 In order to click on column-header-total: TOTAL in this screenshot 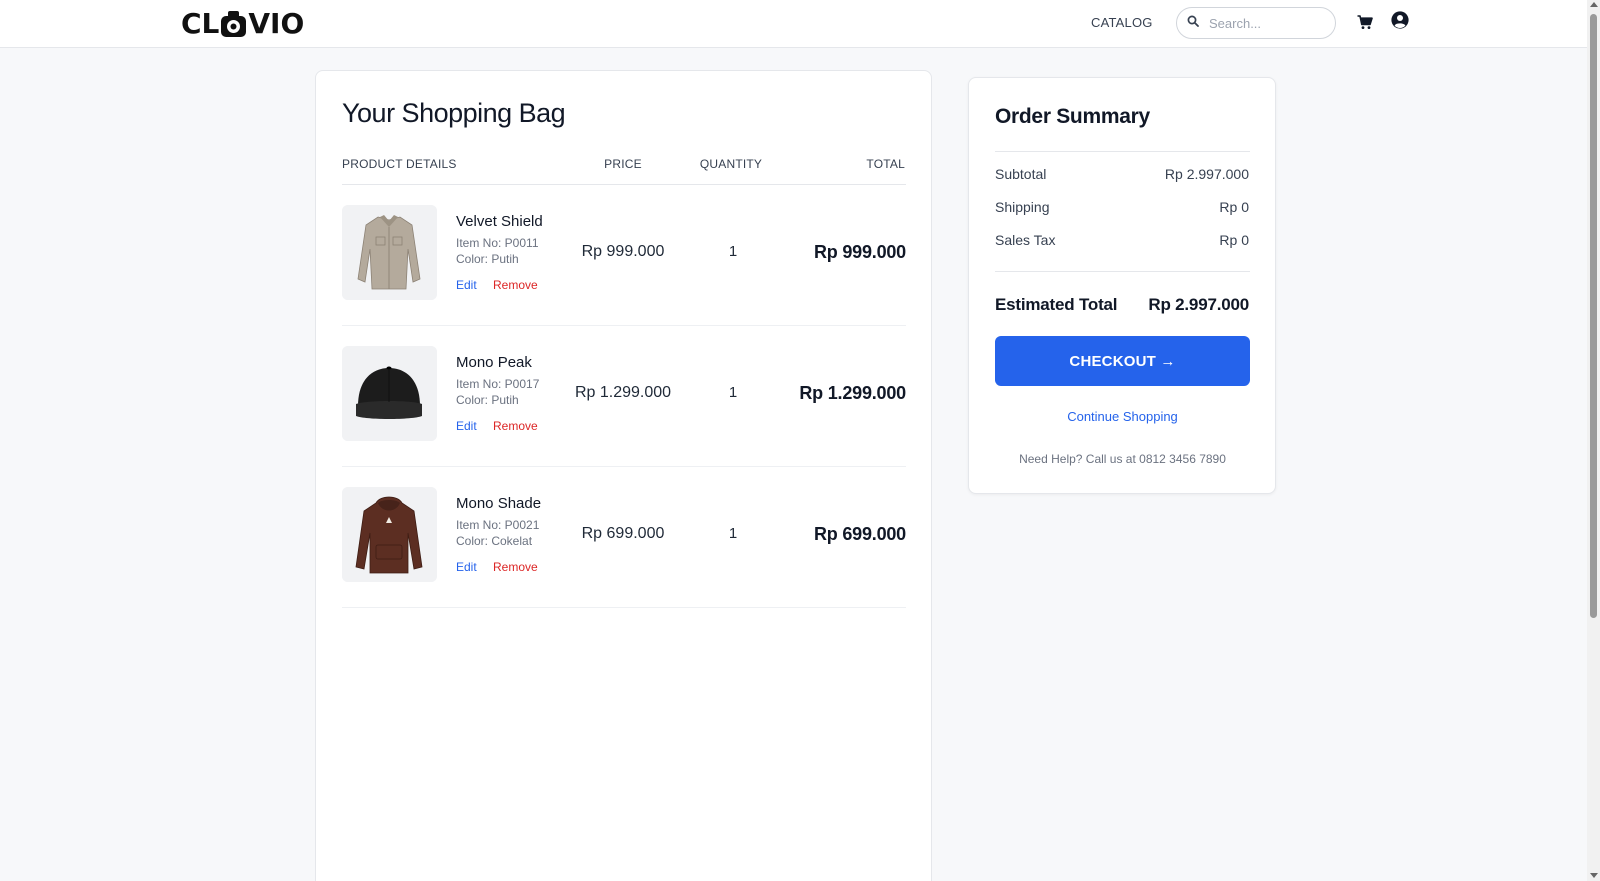, I will do `click(885, 164)`.